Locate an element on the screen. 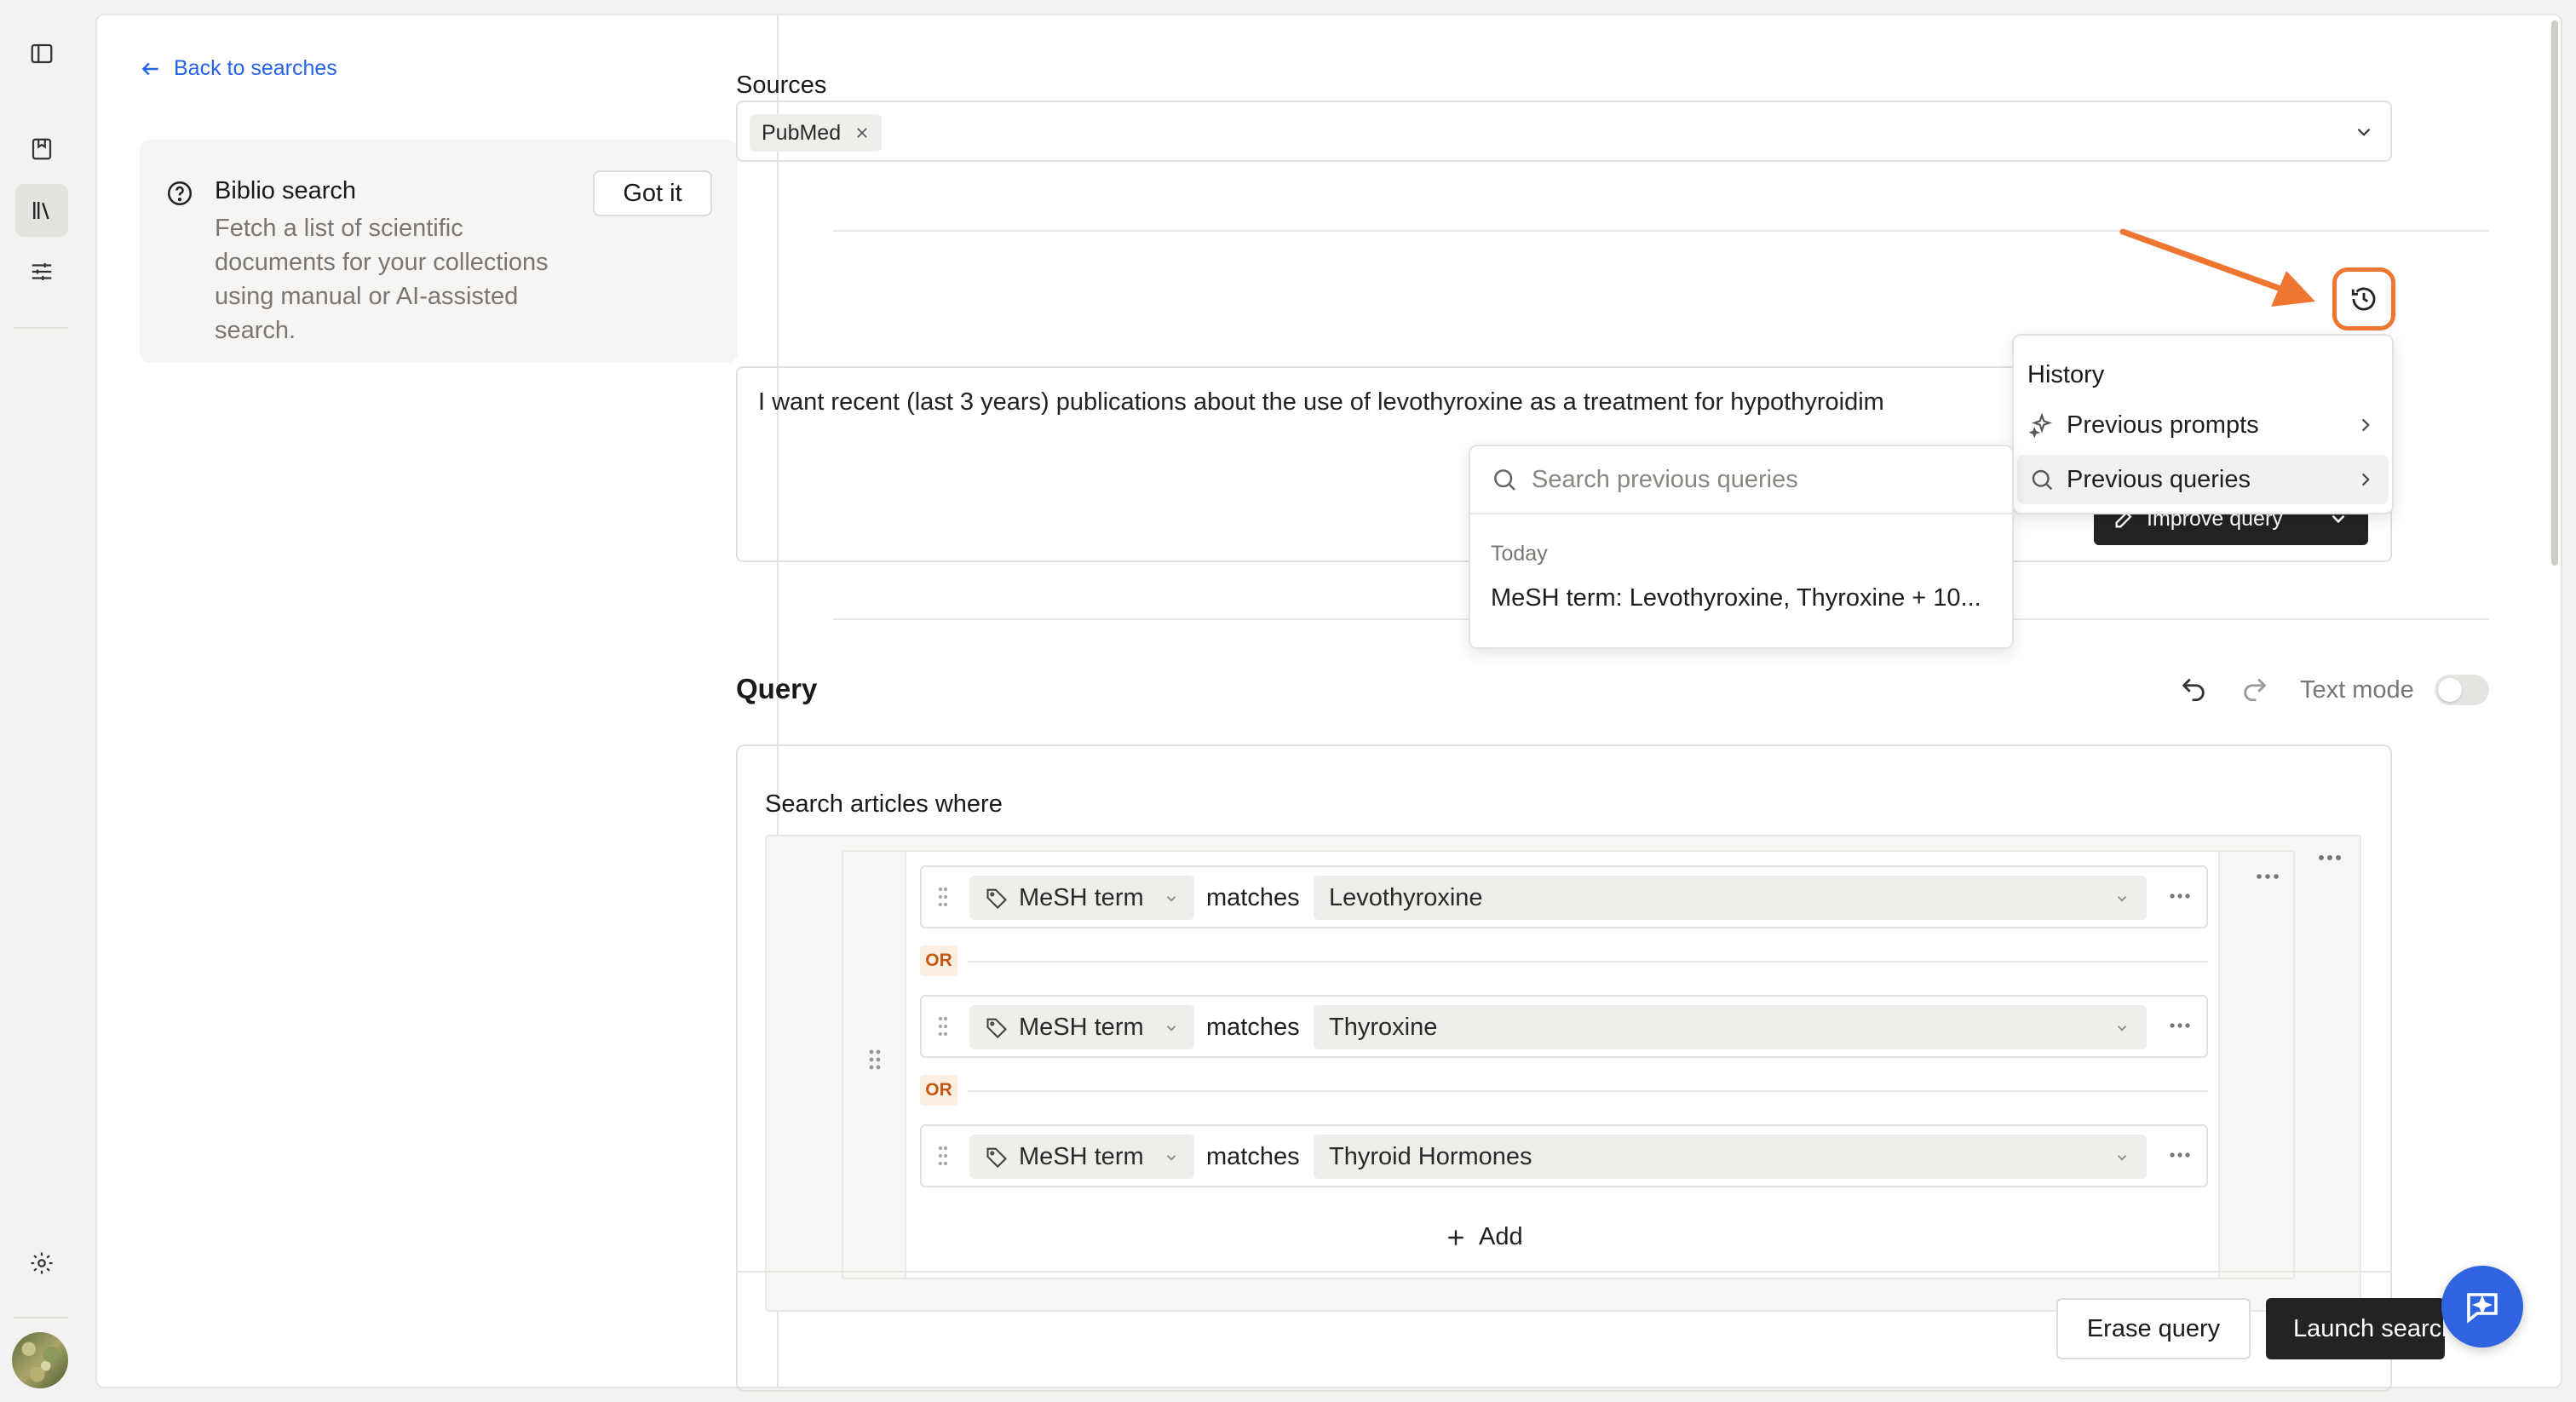 The height and width of the screenshot is (1402, 2576). close-icon is located at coordinates (862, 133).